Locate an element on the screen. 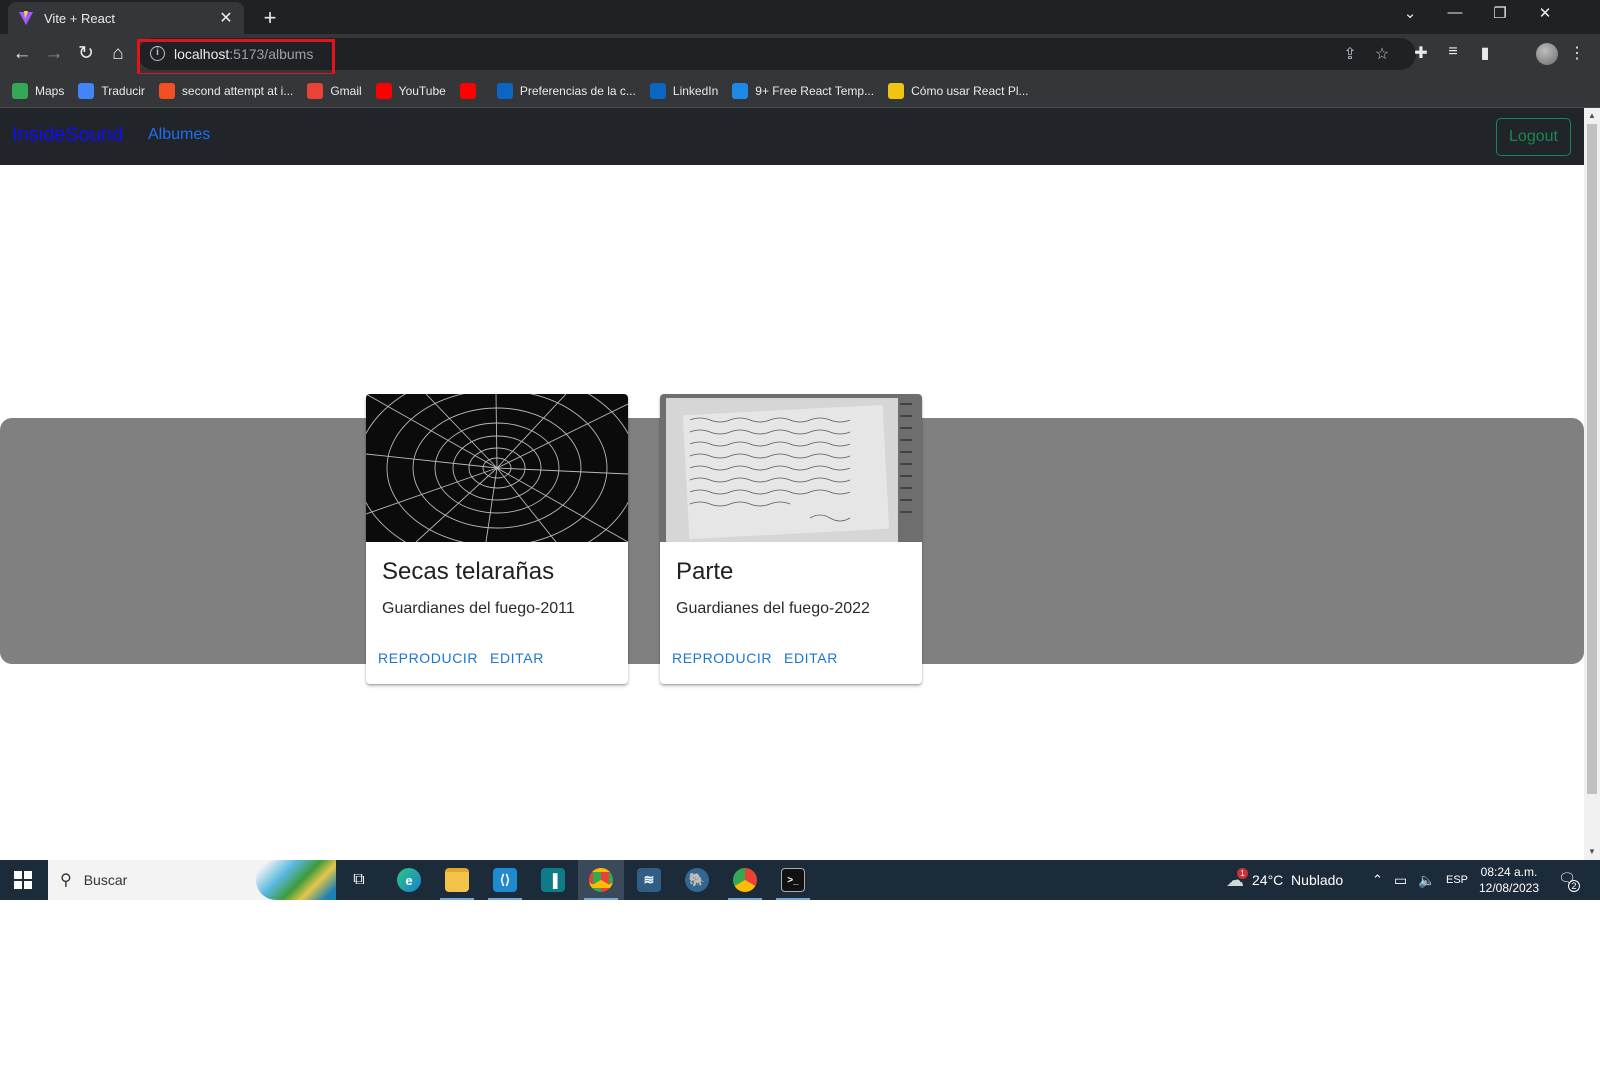 Image resolution: width=1600 pixels, height=1068 pixels. chrome-profile-icon is located at coordinates (745, 880).